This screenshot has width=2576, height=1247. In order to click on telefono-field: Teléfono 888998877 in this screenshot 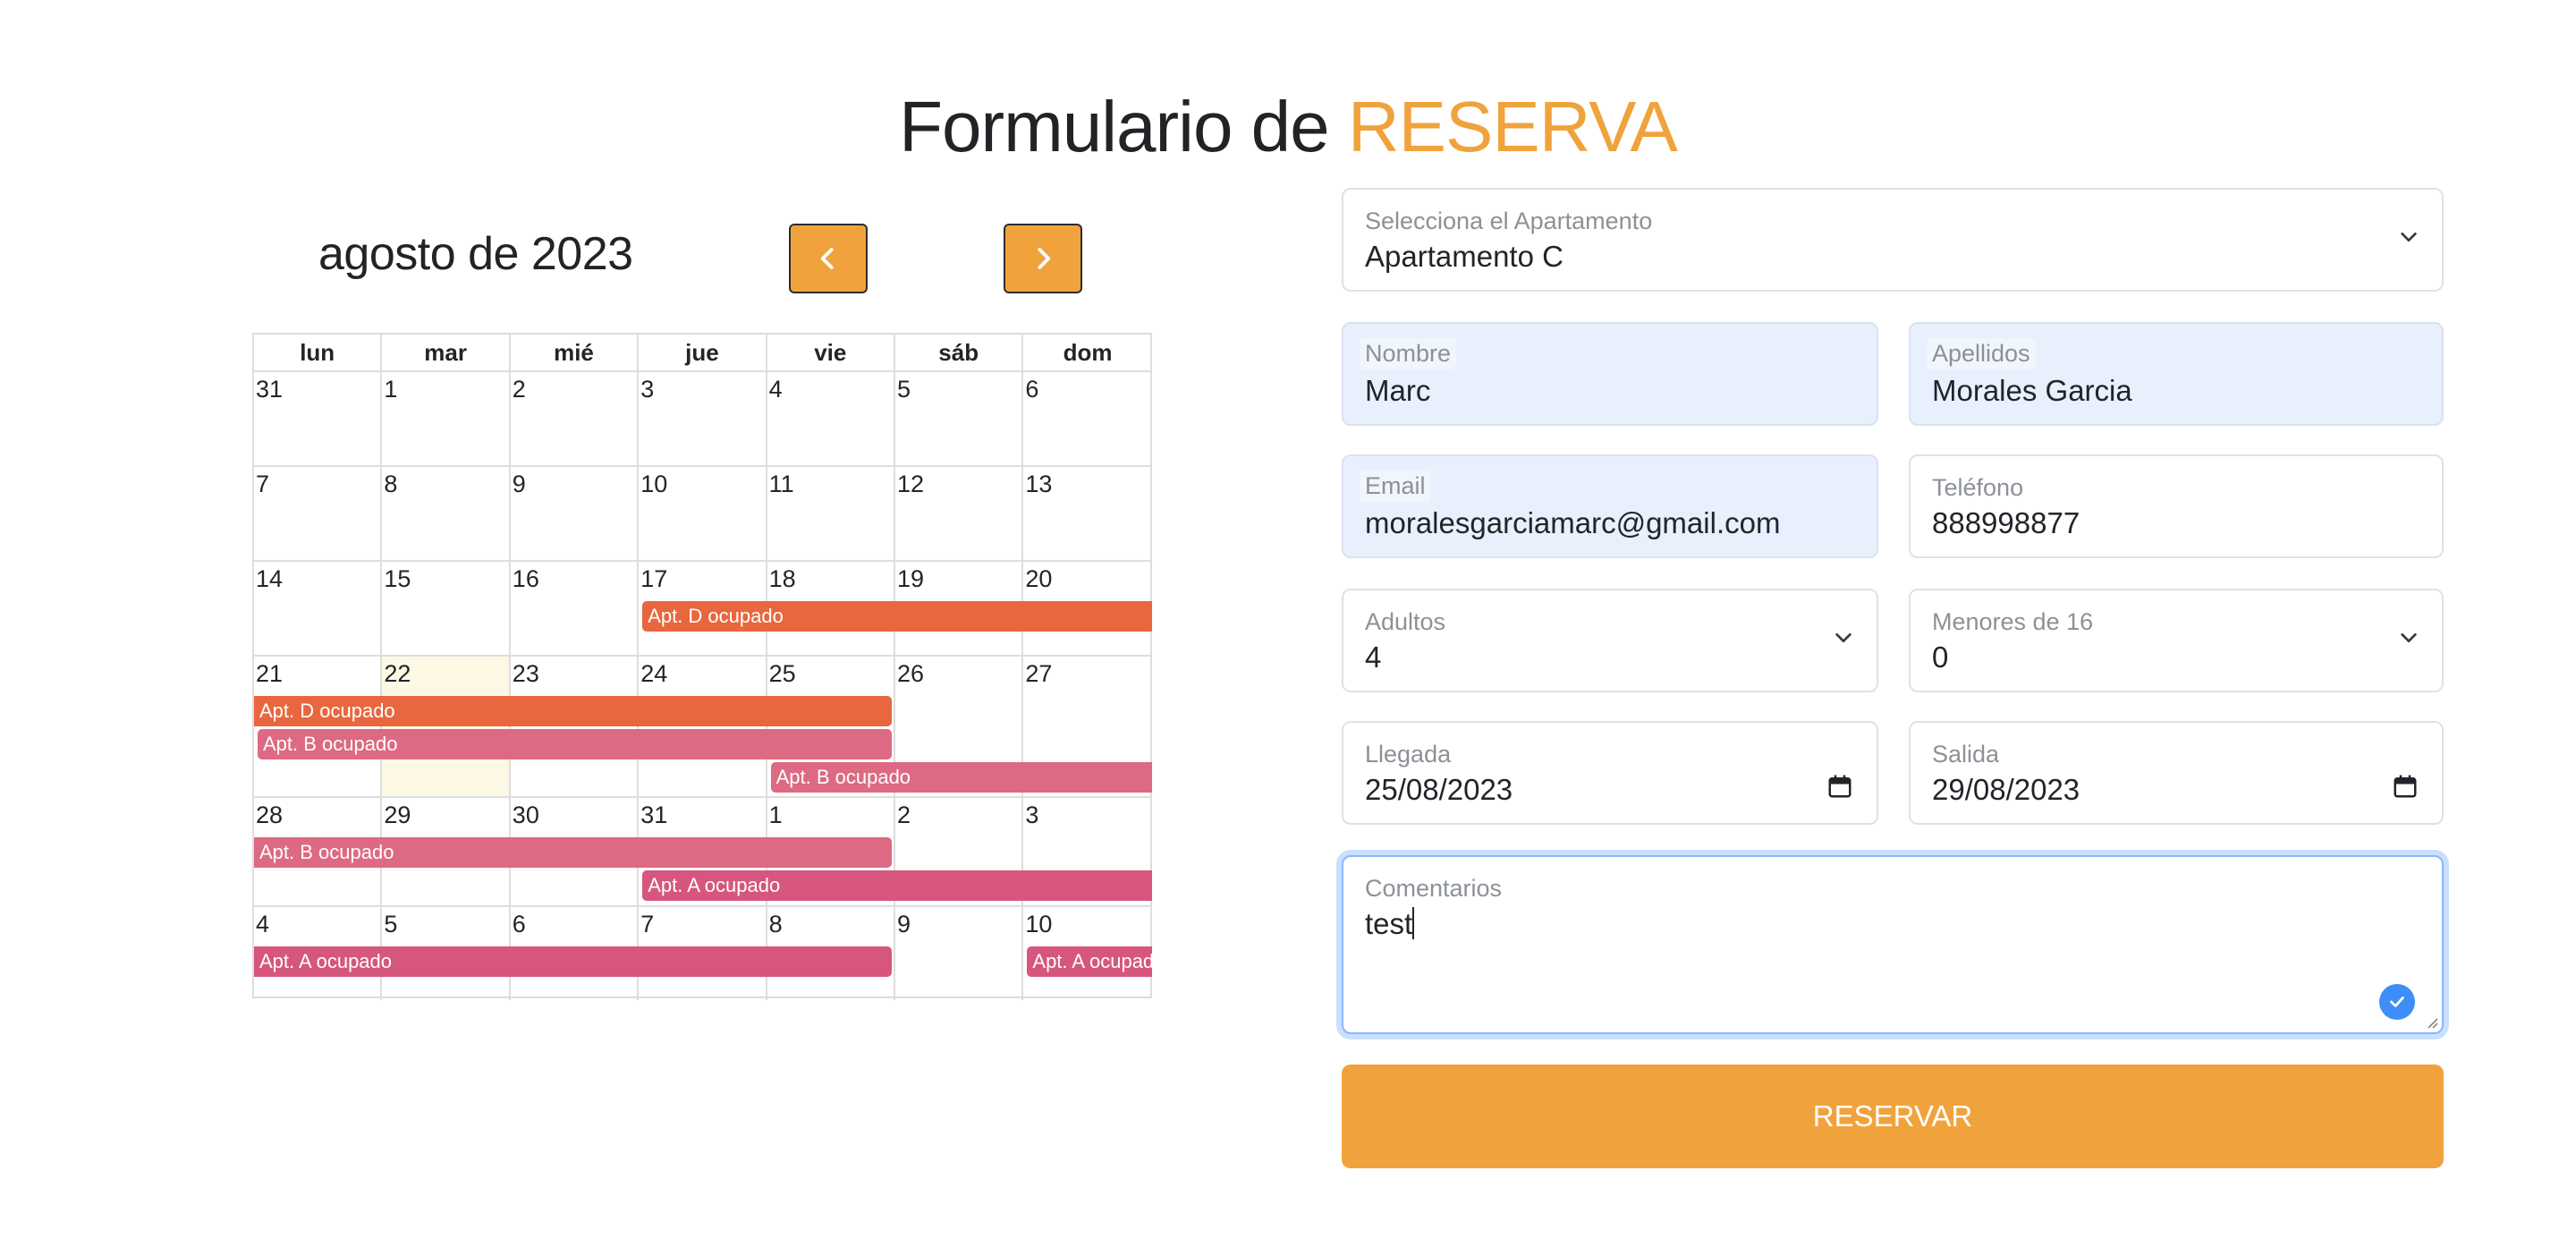, I will do `click(2176, 506)`.